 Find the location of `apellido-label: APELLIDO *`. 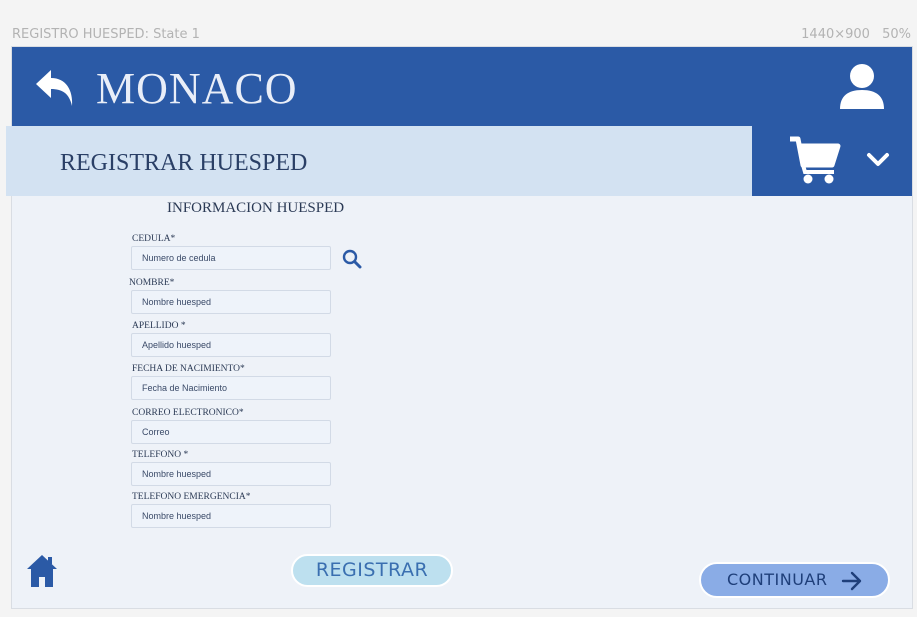

apellido-label: APELLIDO * is located at coordinates (159, 326).